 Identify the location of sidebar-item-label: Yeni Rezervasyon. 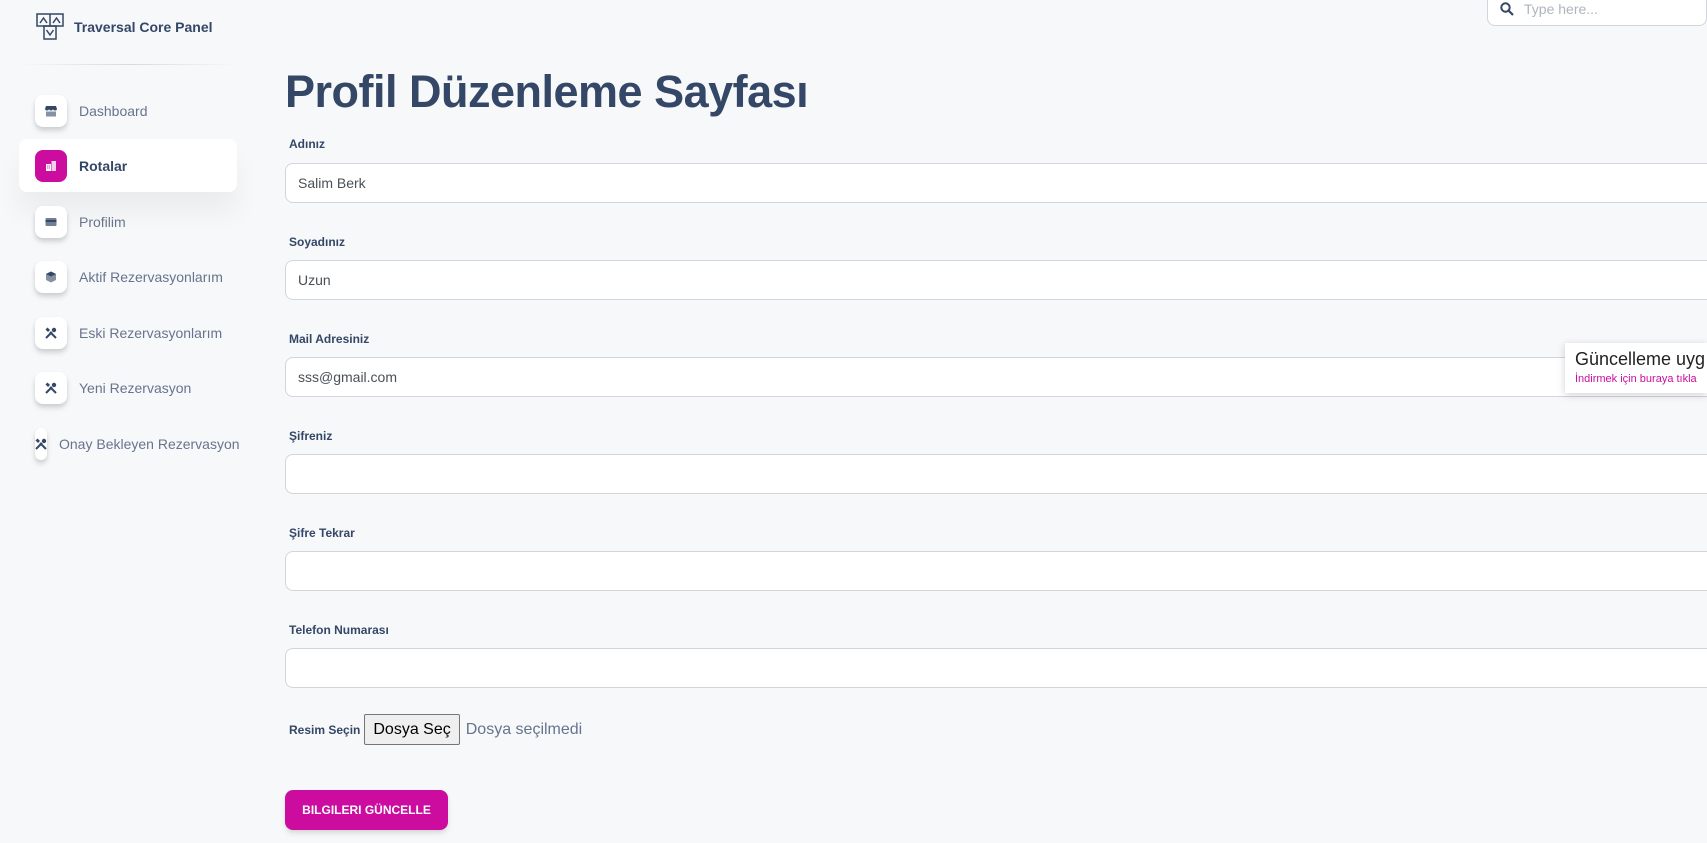
(135, 387).